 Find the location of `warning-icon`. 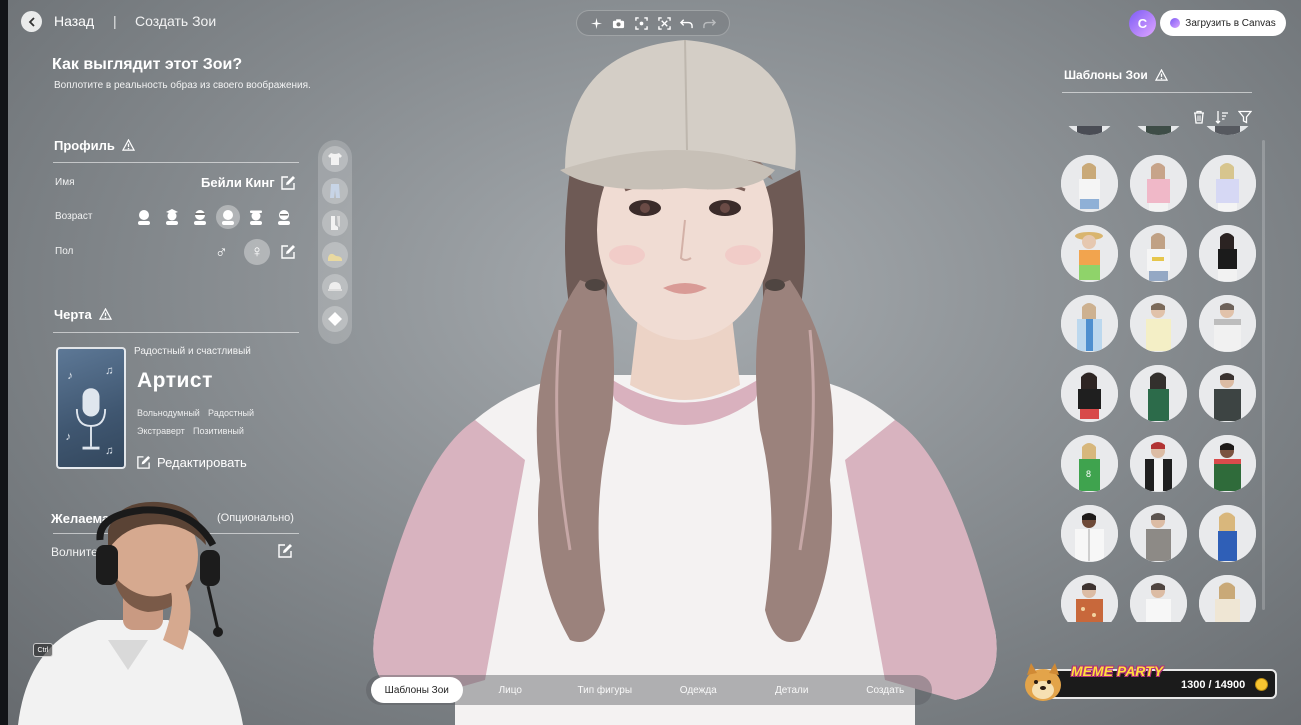

warning-icon is located at coordinates (128, 145).